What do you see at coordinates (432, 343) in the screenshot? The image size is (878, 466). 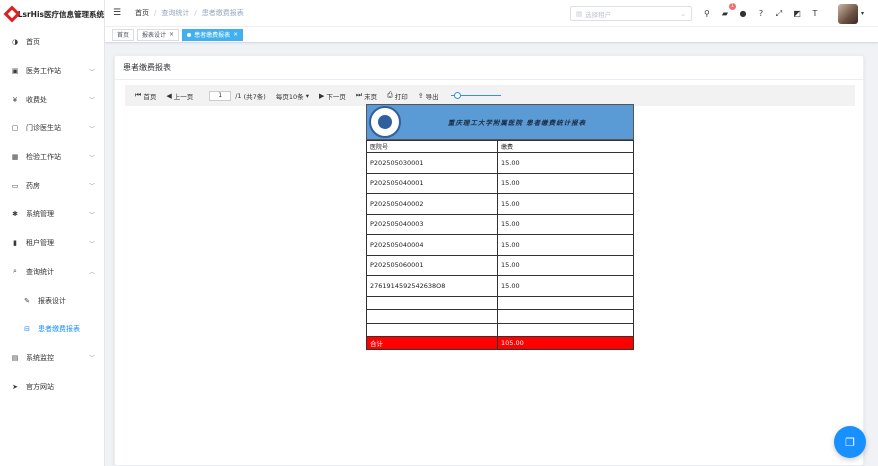 I see `table-cell: 合计` at bounding box center [432, 343].